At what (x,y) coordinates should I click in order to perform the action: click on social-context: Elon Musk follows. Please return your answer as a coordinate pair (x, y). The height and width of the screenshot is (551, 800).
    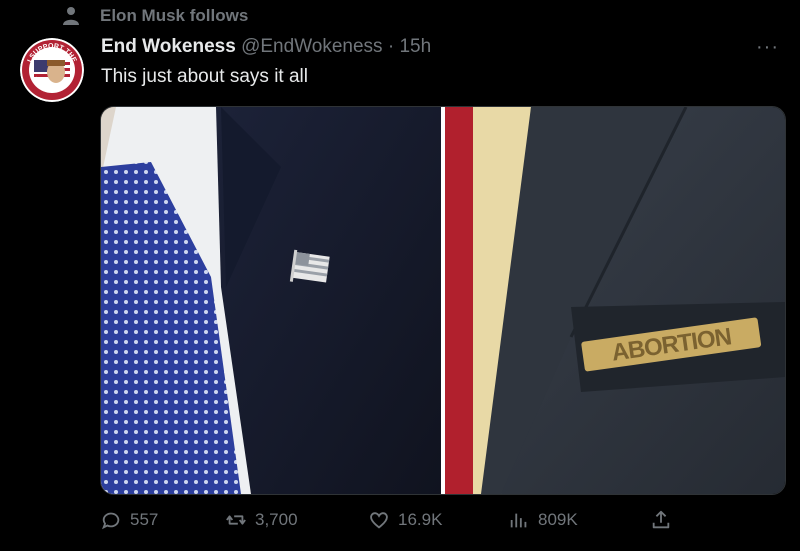
    Looking at the image, I should click on (155, 16).